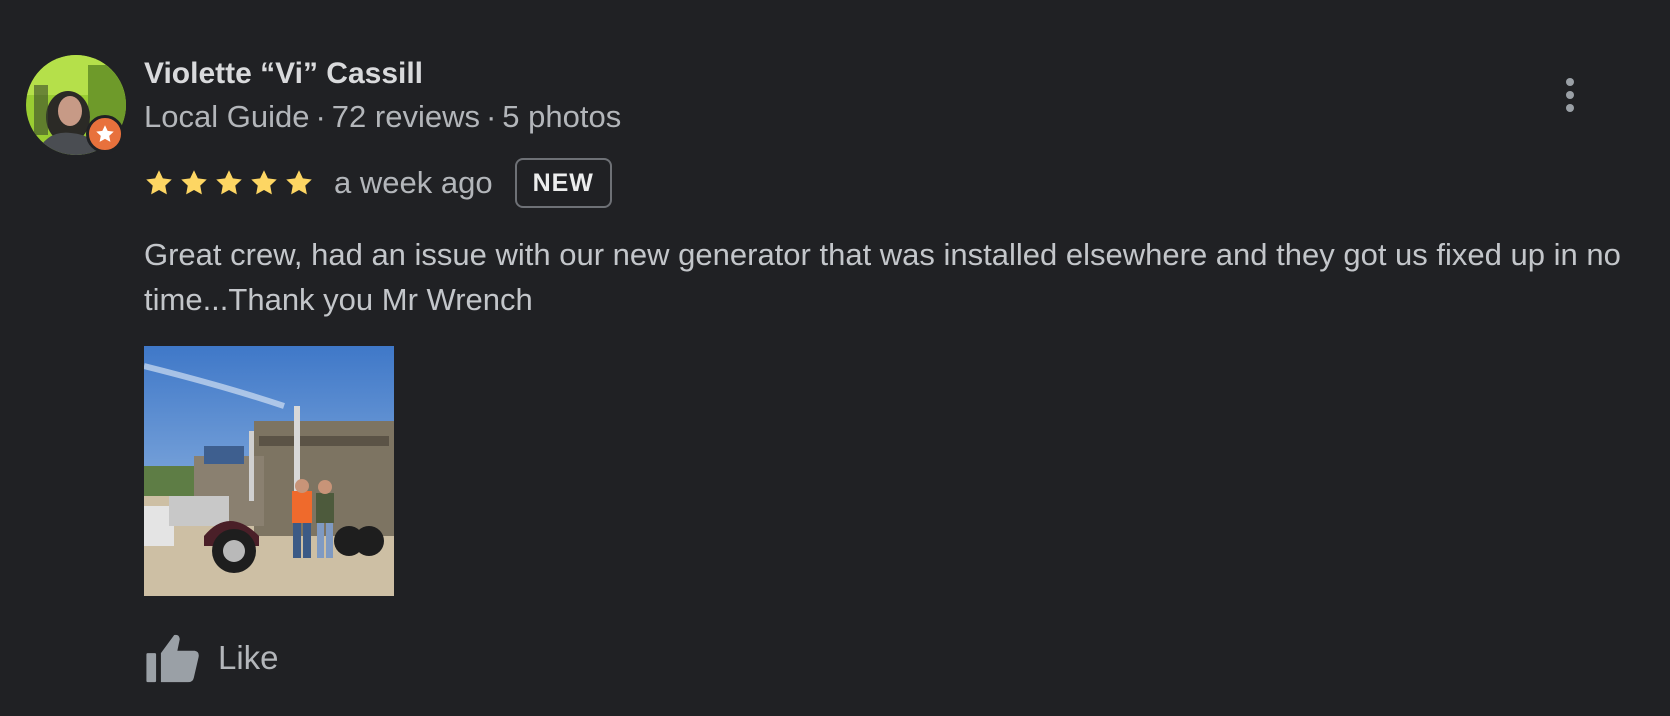 Image resolution: width=1670 pixels, height=716 pixels. Describe the element at coordinates (562, 116) in the screenshot. I see `photo-count: 5 photos` at that location.